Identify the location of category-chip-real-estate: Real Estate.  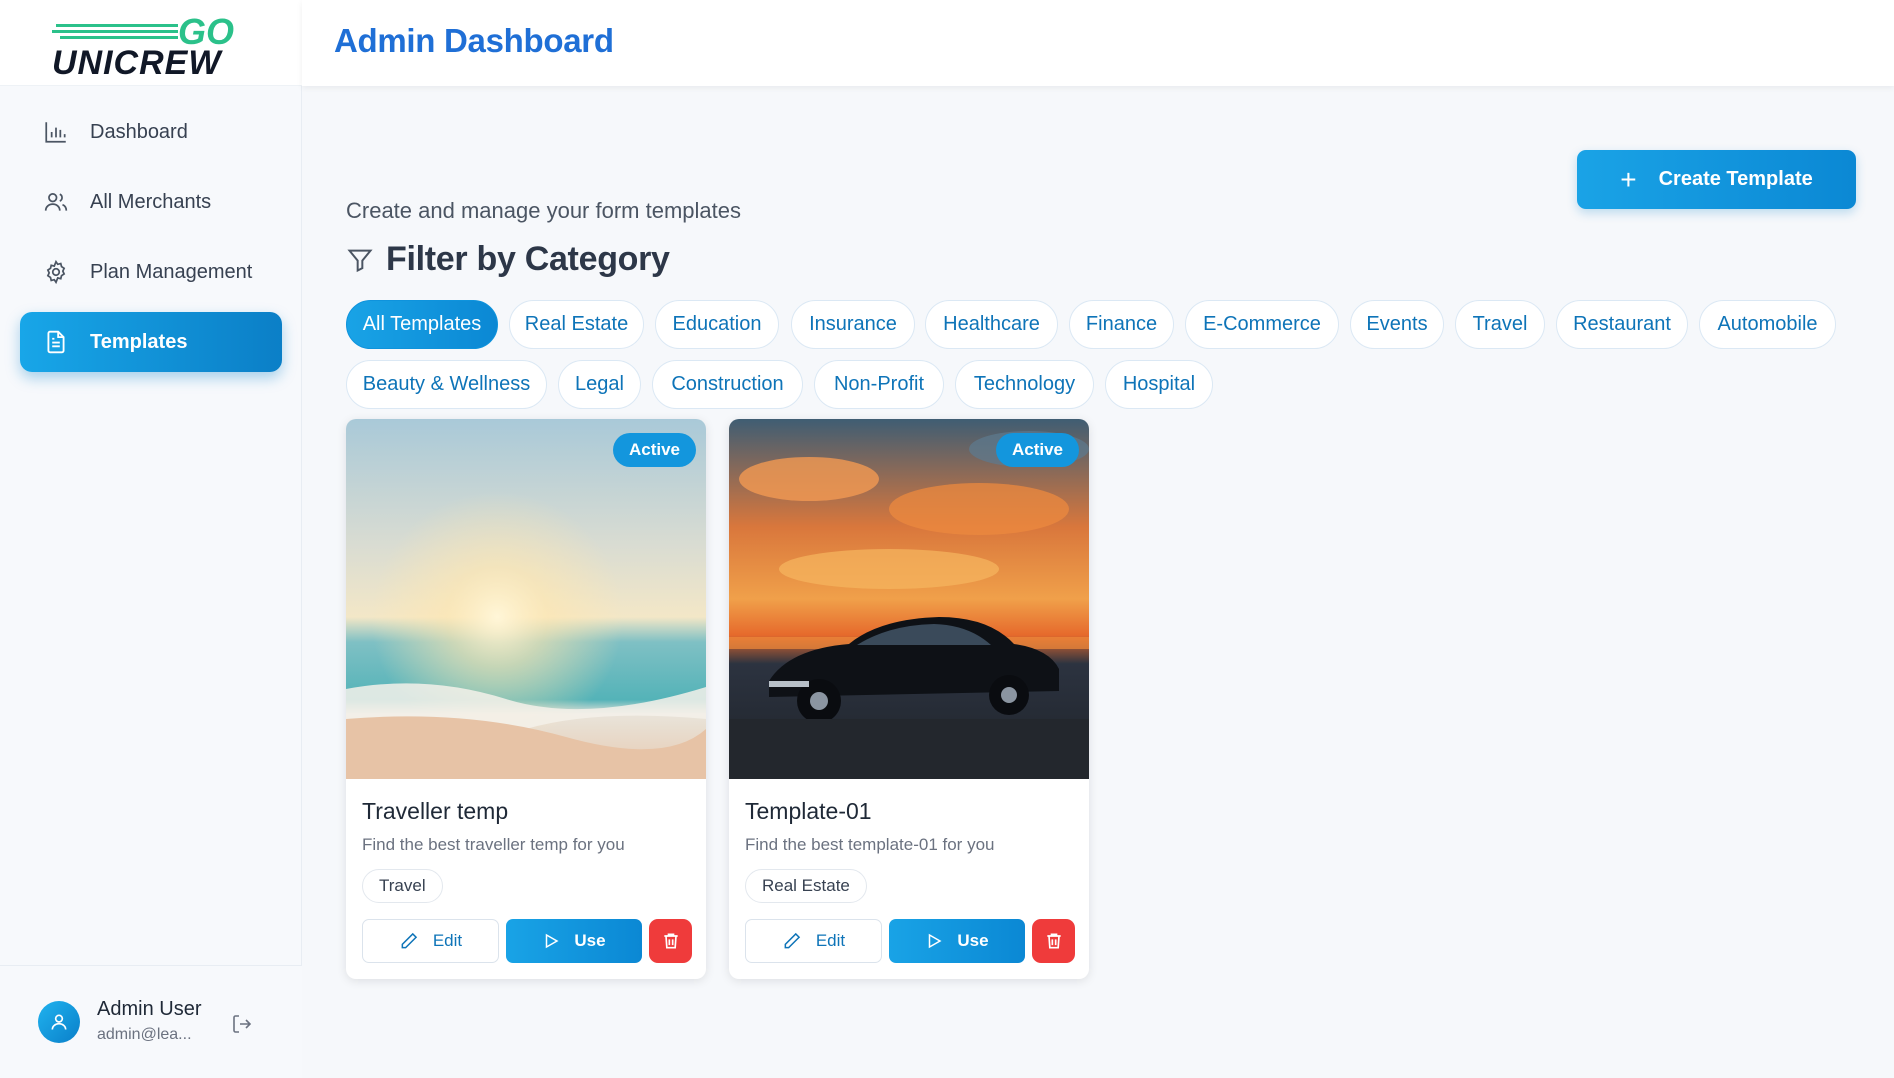
(576, 324).